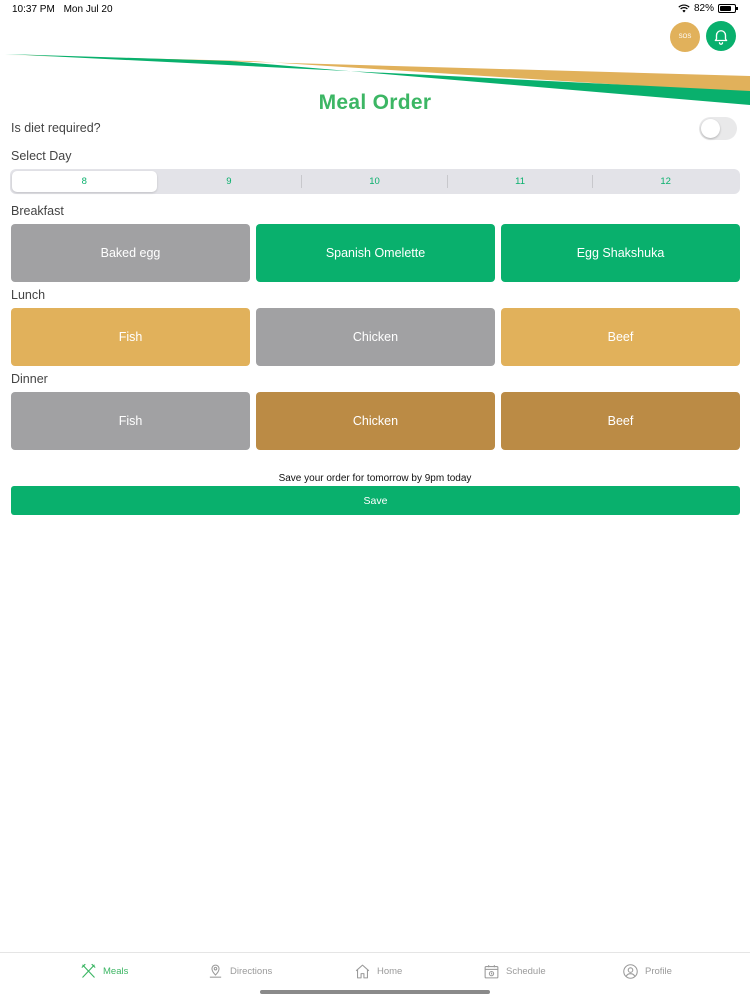 The height and width of the screenshot is (1000, 750). What do you see at coordinates (620, 337) in the screenshot?
I see `lunch-option: Beef` at bounding box center [620, 337].